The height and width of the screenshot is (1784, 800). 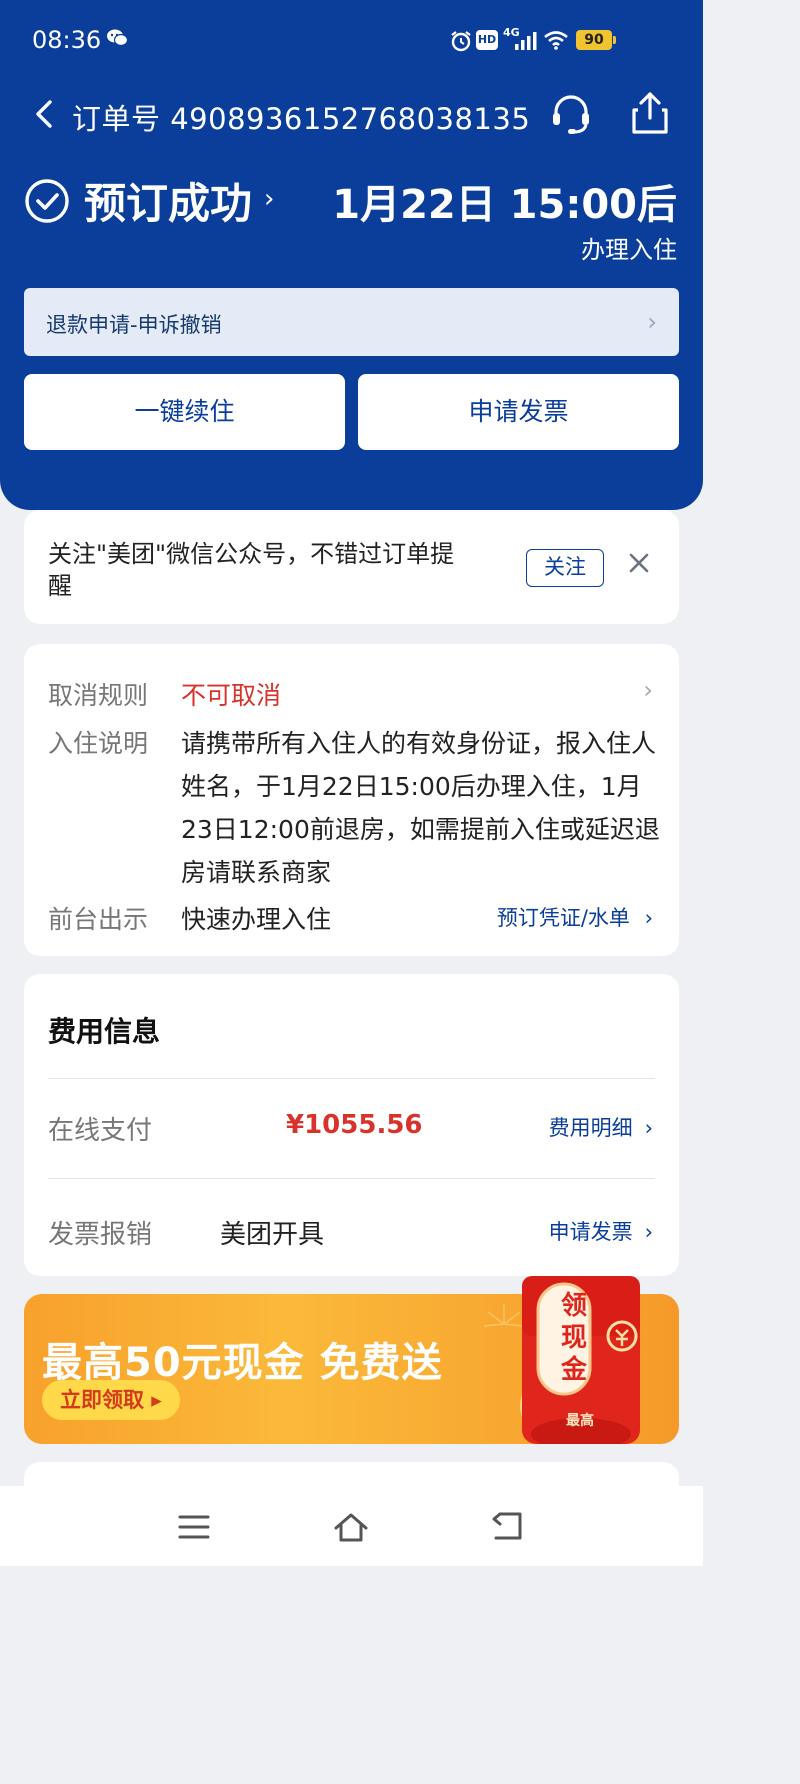 I want to click on refund-appeal-bar: 退款申请-申诉撤销 ›, so click(x=351, y=322).